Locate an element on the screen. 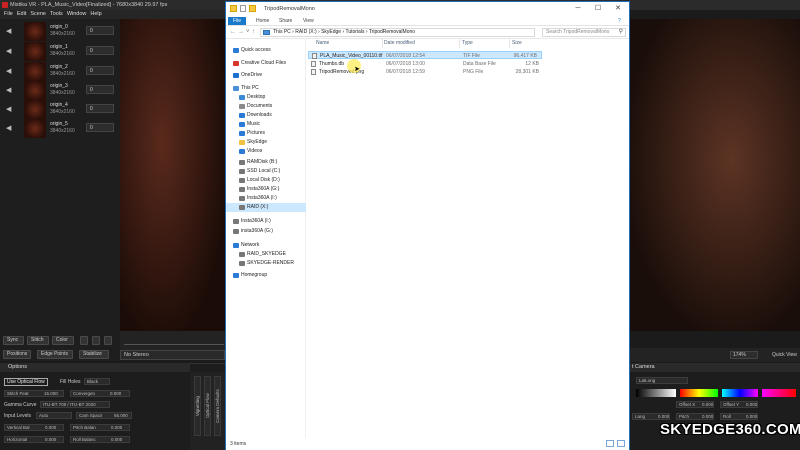 This screenshot has width=800, height=450. menu-edit: Edit is located at coordinates (21, 14).